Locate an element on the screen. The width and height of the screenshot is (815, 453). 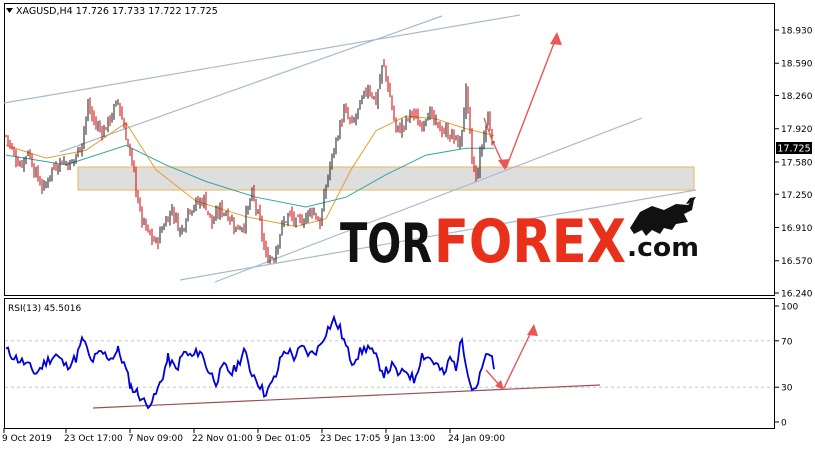
watermark-forex: FOREX is located at coordinates (530, 242).